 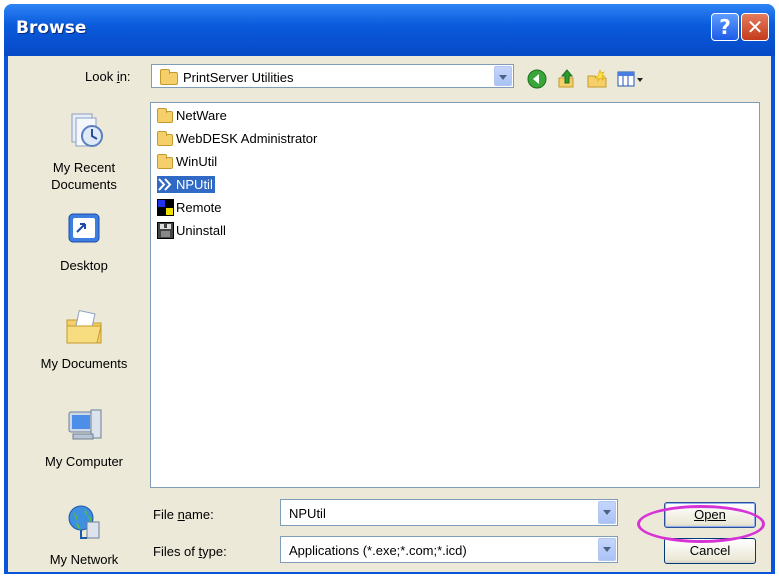 I want to click on my-network-icon, so click(x=84, y=522).